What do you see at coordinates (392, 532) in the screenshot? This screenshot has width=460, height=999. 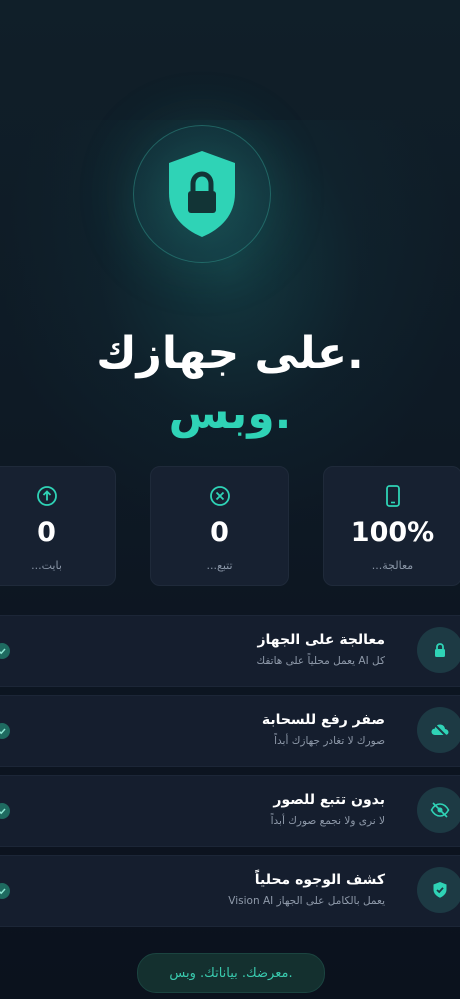 I see `stat-value: 100%` at bounding box center [392, 532].